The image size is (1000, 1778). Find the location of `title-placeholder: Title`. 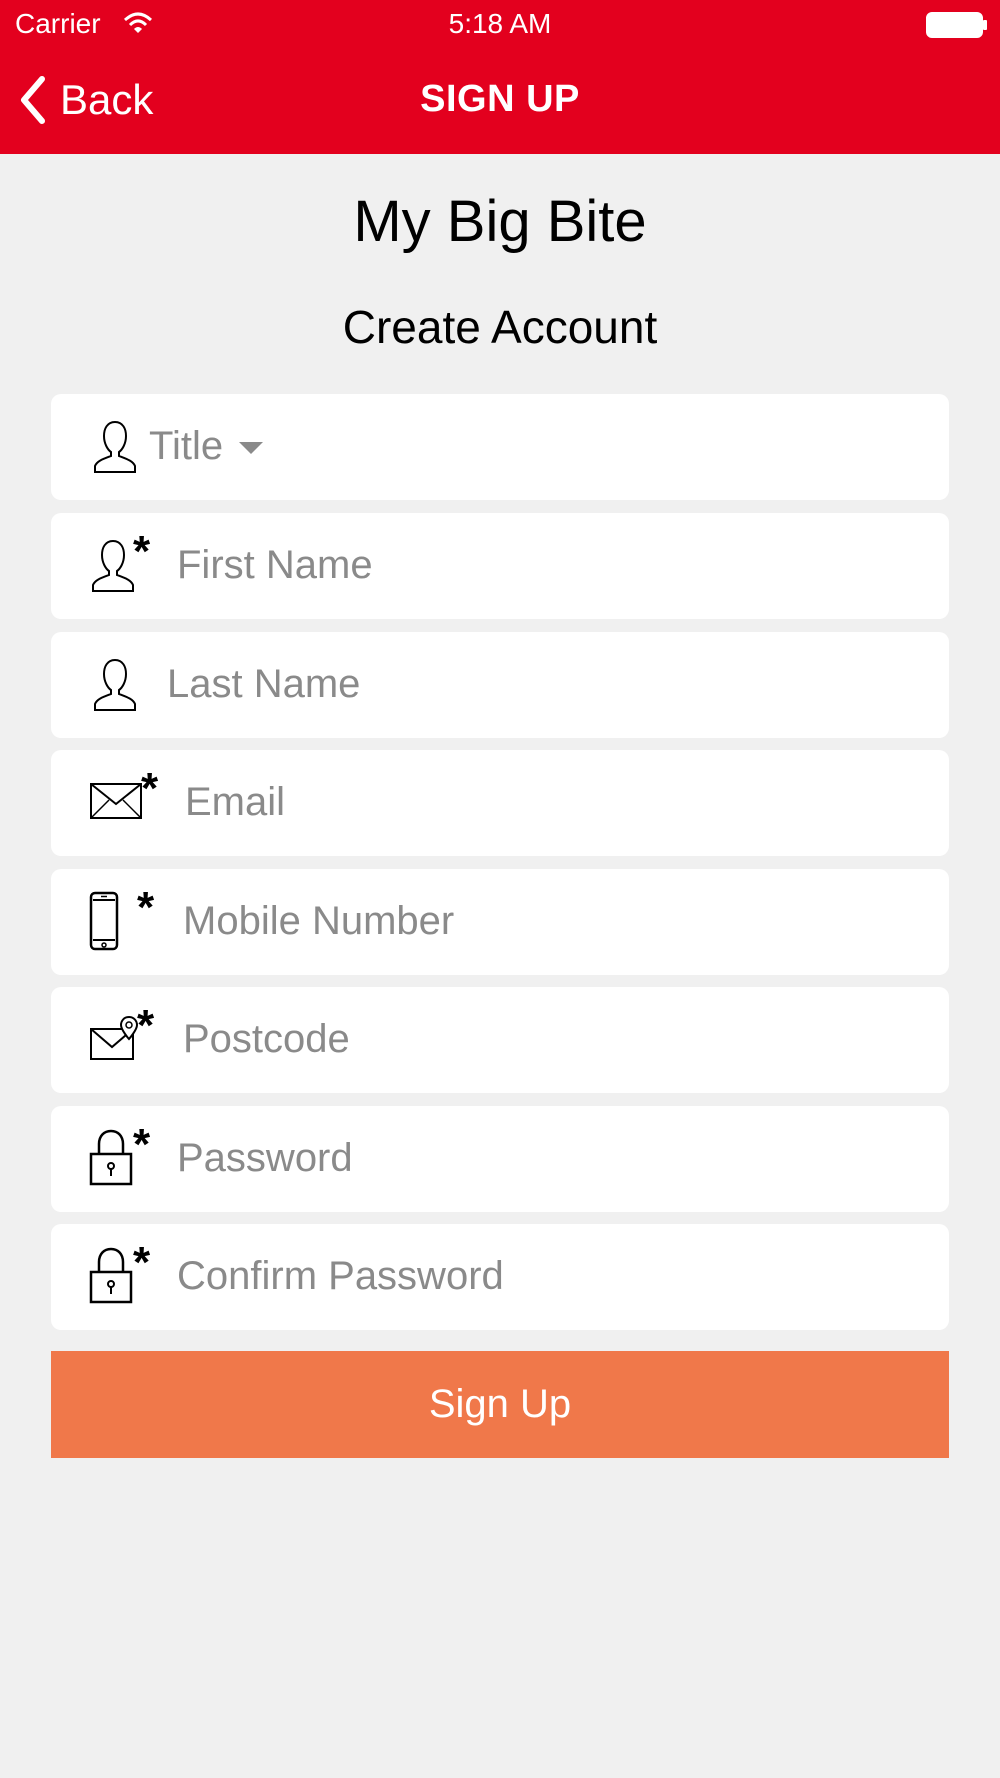

title-placeholder: Title is located at coordinates (186, 446).